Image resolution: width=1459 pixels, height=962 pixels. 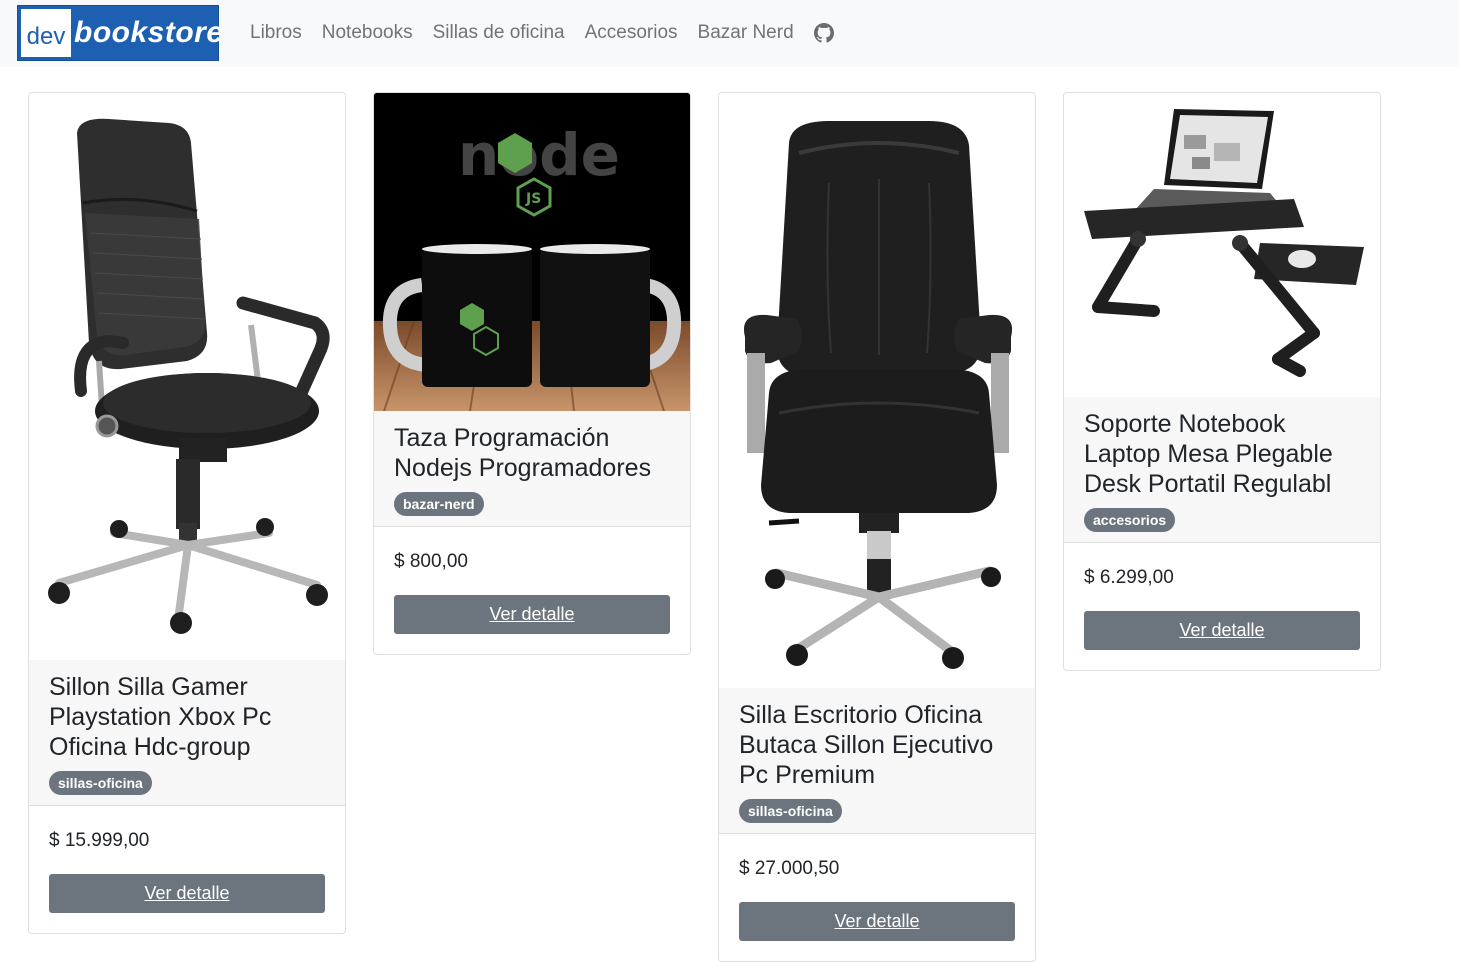 What do you see at coordinates (149, 32) in the screenshot?
I see `brand-name: bookstore` at bounding box center [149, 32].